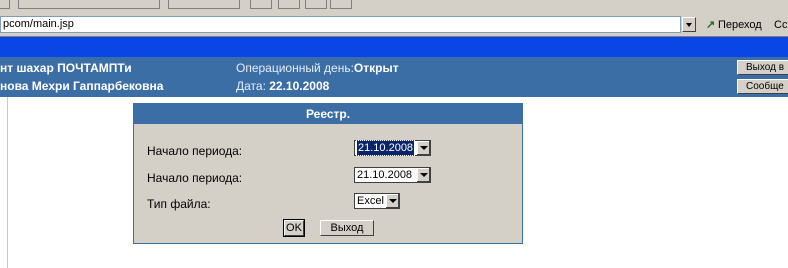 This screenshot has width=788, height=268. Describe the element at coordinates (195, 151) in the screenshot. I see `period-start-label: Начало периода:` at that location.